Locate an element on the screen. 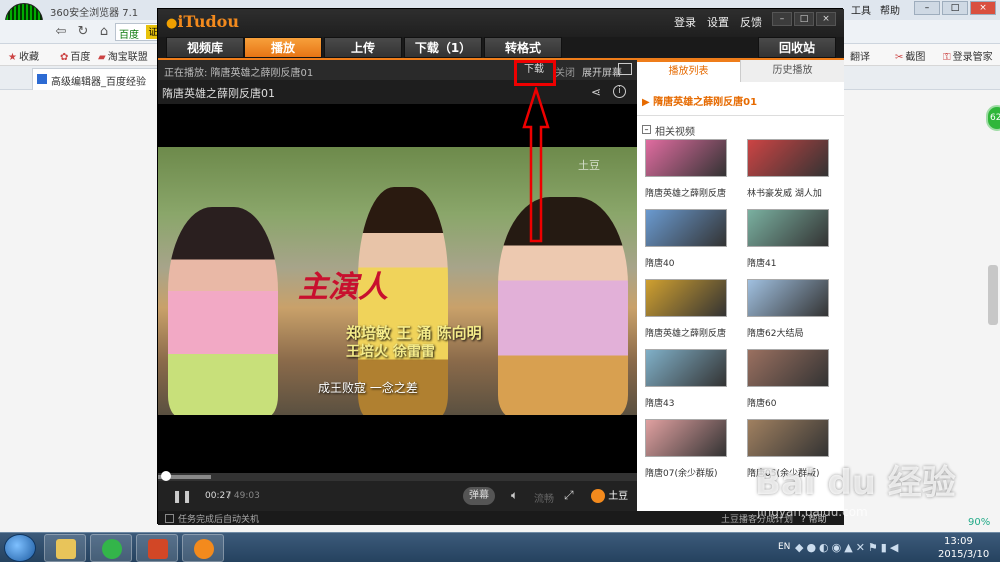 This screenshot has height=562, width=1000. browser-name: 360安全浏览器 7.1 is located at coordinates (94, 13).